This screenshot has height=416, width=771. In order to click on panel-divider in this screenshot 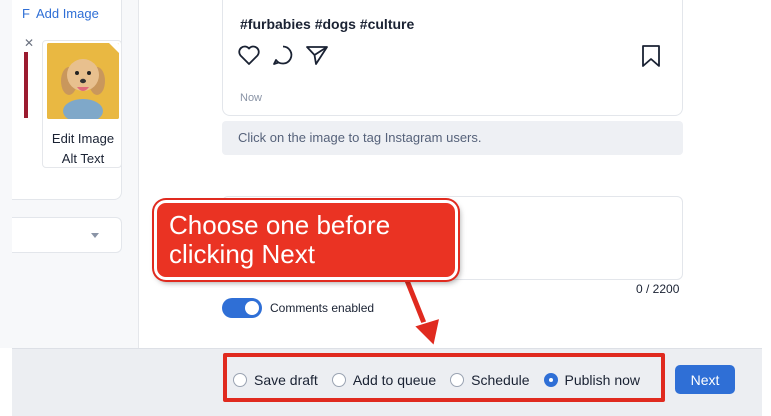, I will do `click(138, 174)`.